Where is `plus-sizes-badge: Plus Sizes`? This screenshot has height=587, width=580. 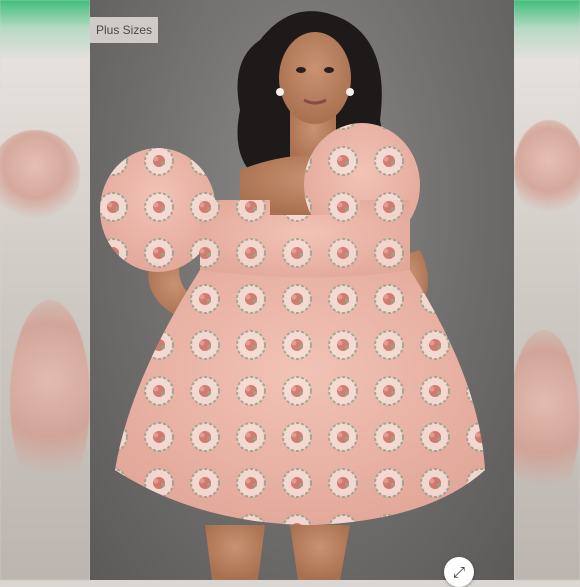
plus-sizes-badge: Plus Sizes is located at coordinates (124, 30).